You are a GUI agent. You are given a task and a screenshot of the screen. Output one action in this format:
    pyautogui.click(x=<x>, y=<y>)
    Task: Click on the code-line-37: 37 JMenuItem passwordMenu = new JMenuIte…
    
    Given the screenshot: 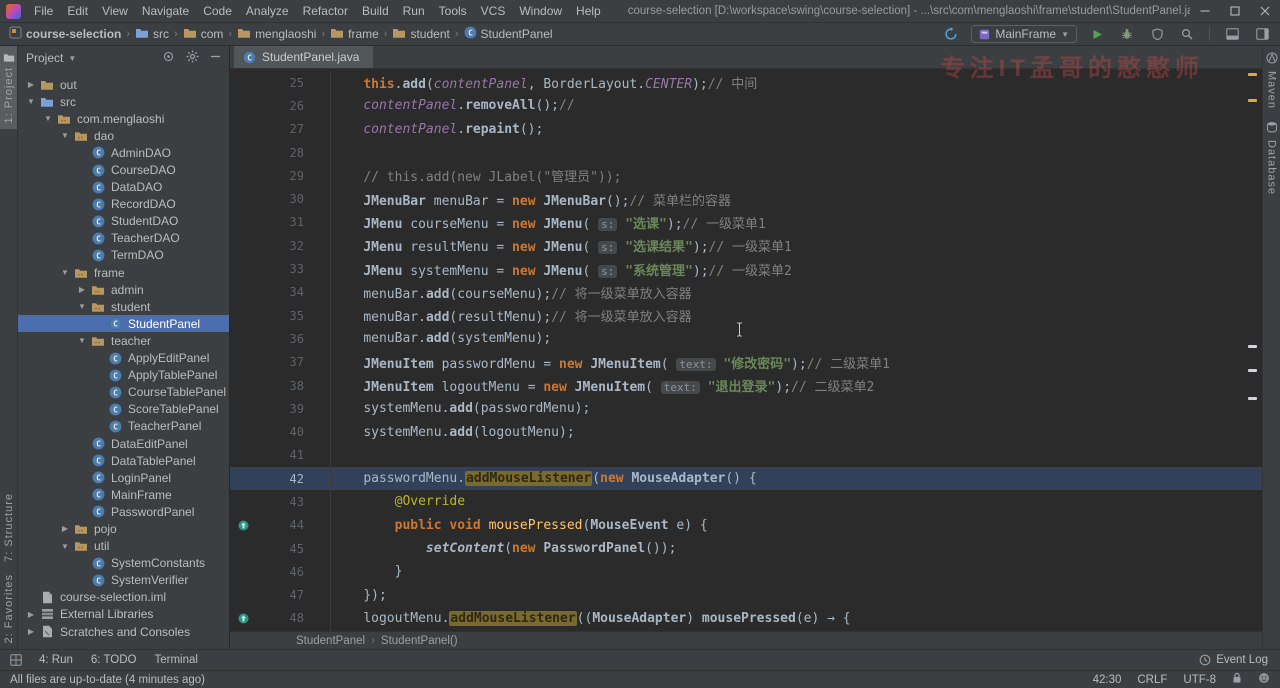 What is the action you would take?
    pyautogui.click(x=746, y=362)
    